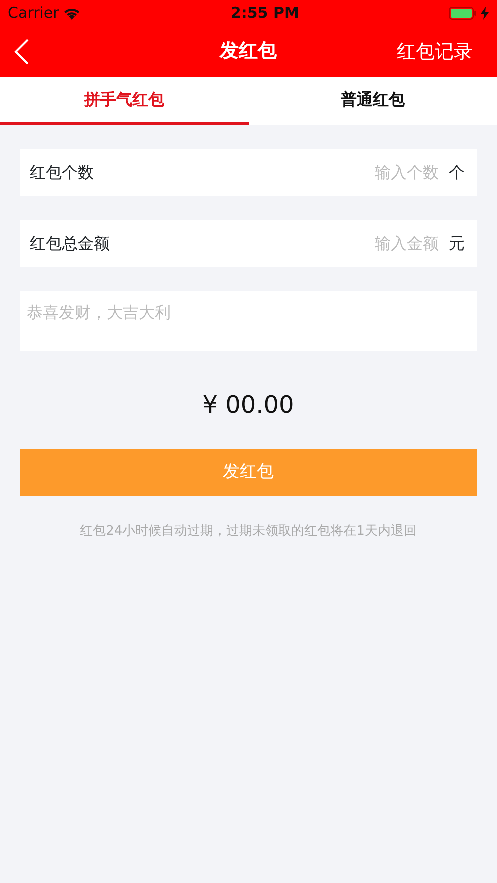  What do you see at coordinates (70, 243) in the screenshot?
I see `field-label: 红包总金额` at bounding box center [70, 243].